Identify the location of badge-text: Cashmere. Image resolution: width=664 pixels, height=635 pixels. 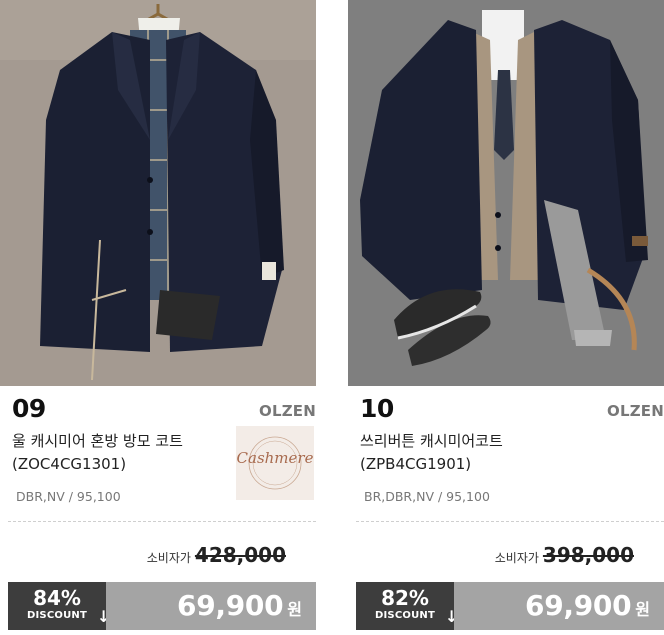
(275, 458).